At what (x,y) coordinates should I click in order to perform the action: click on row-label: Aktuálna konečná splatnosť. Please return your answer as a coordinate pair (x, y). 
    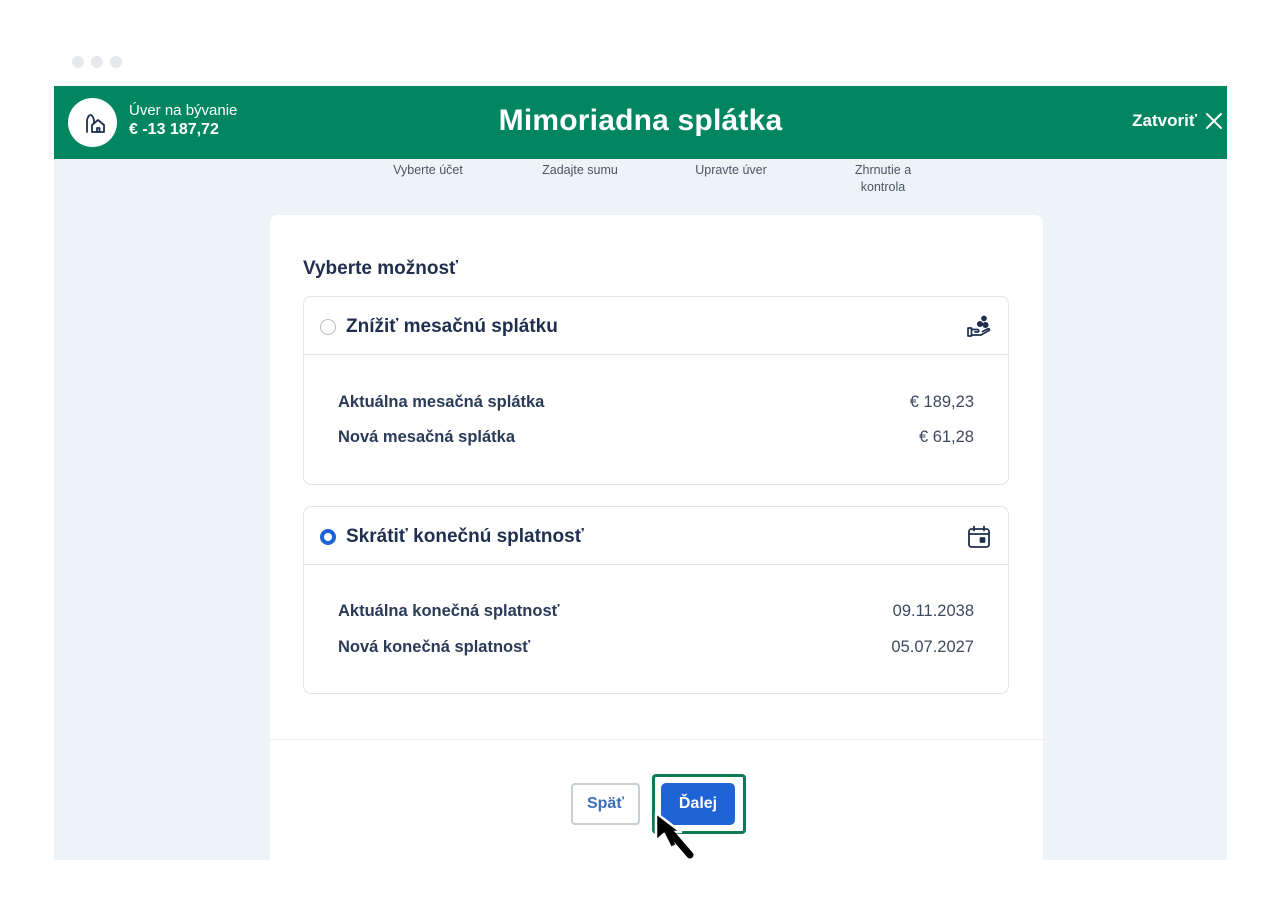
    Looking at the image, I should click on (449, 611).